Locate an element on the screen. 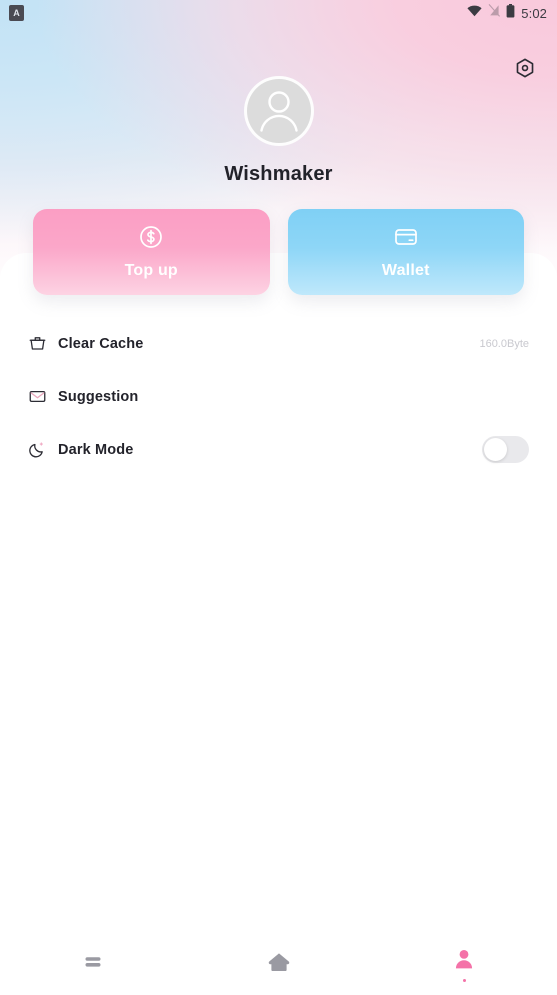 The height and width of the screenshot is (995, 557). bottom-navigation is located at coordinates (278, 964).